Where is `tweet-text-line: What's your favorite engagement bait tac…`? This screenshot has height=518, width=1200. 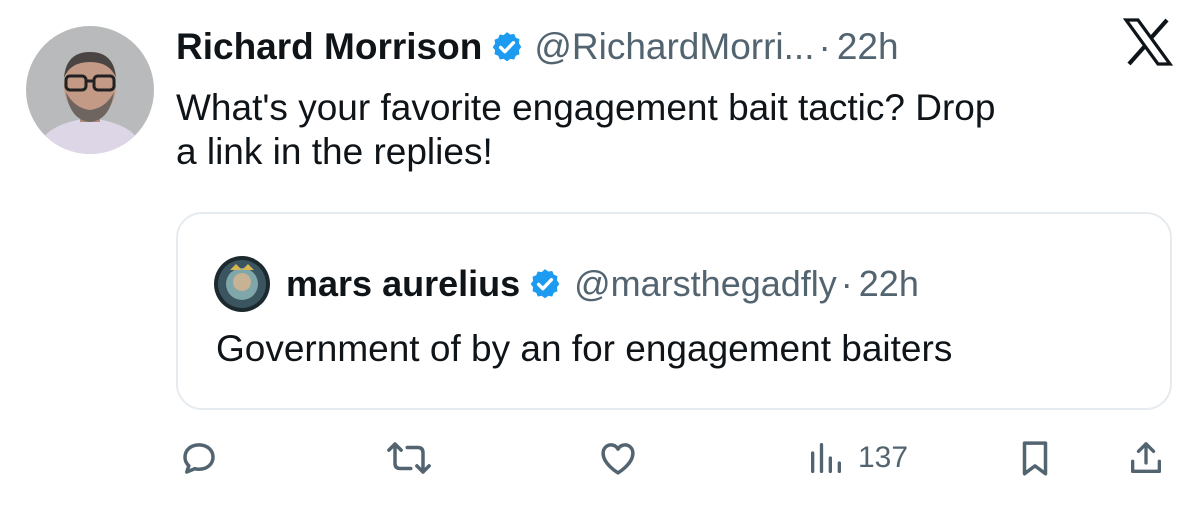
tweet-text-line: What's your favorite engagement bait tac… is located at coordinates (586, 107).